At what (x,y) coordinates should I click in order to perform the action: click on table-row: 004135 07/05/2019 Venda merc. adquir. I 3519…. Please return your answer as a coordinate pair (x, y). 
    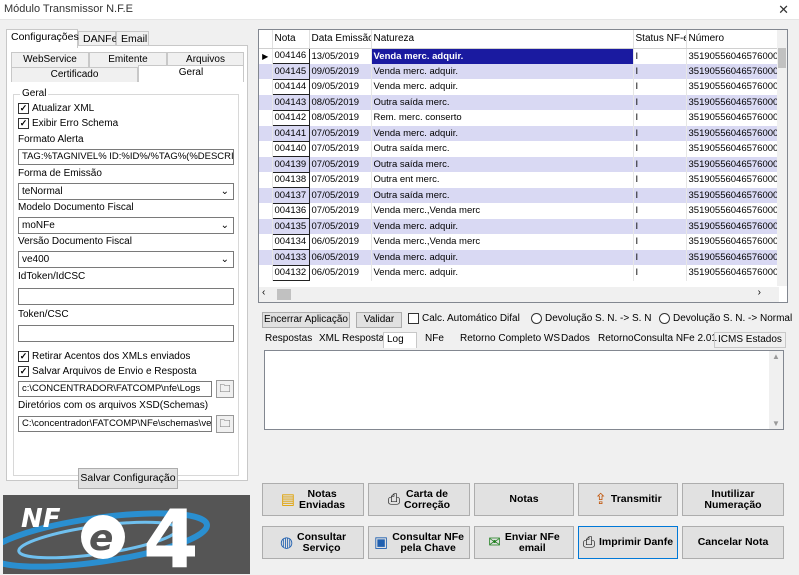
    Looking at the image, I should click on (519, 226).